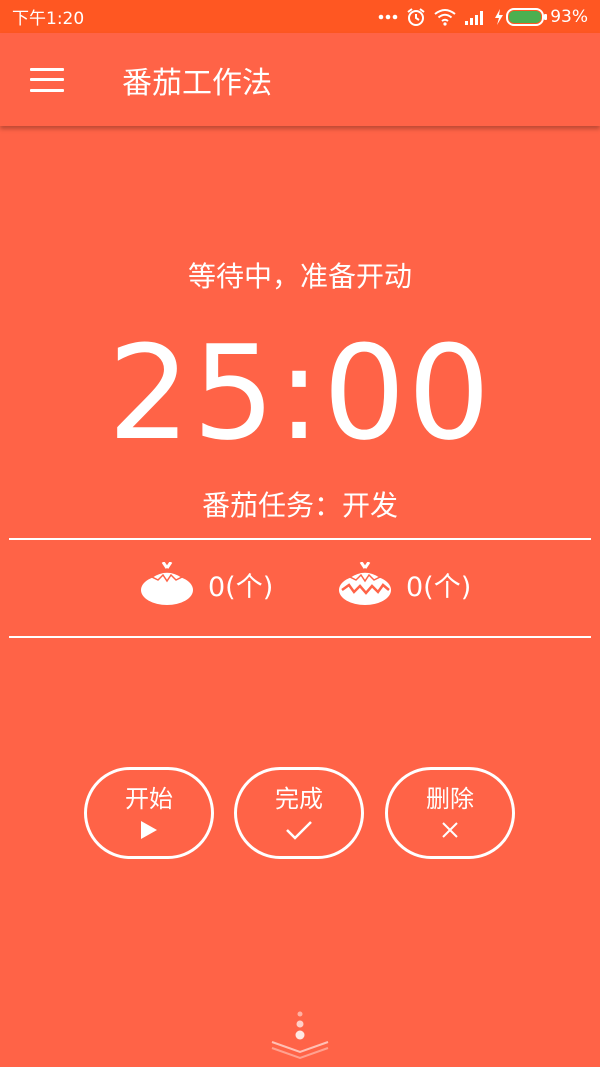  What do you see at coordinates (299, 830) in the screenshot?
I see `check-icon` at bounding box center [299, 830].